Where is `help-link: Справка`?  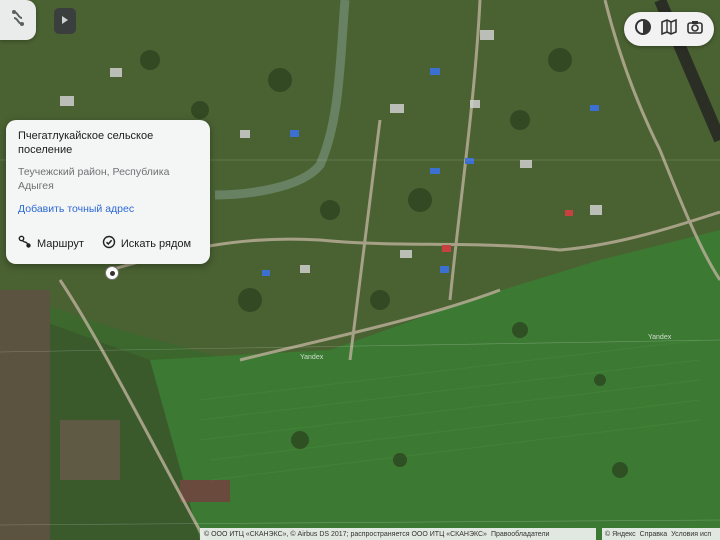 help-link: Справка is located at coordinates (653, 534).